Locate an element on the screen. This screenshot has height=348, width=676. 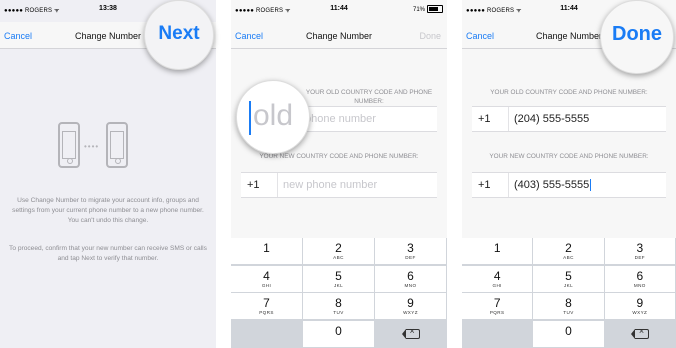
old-number-label: Your old country code and phone number: is located at coordinates (569, 92).